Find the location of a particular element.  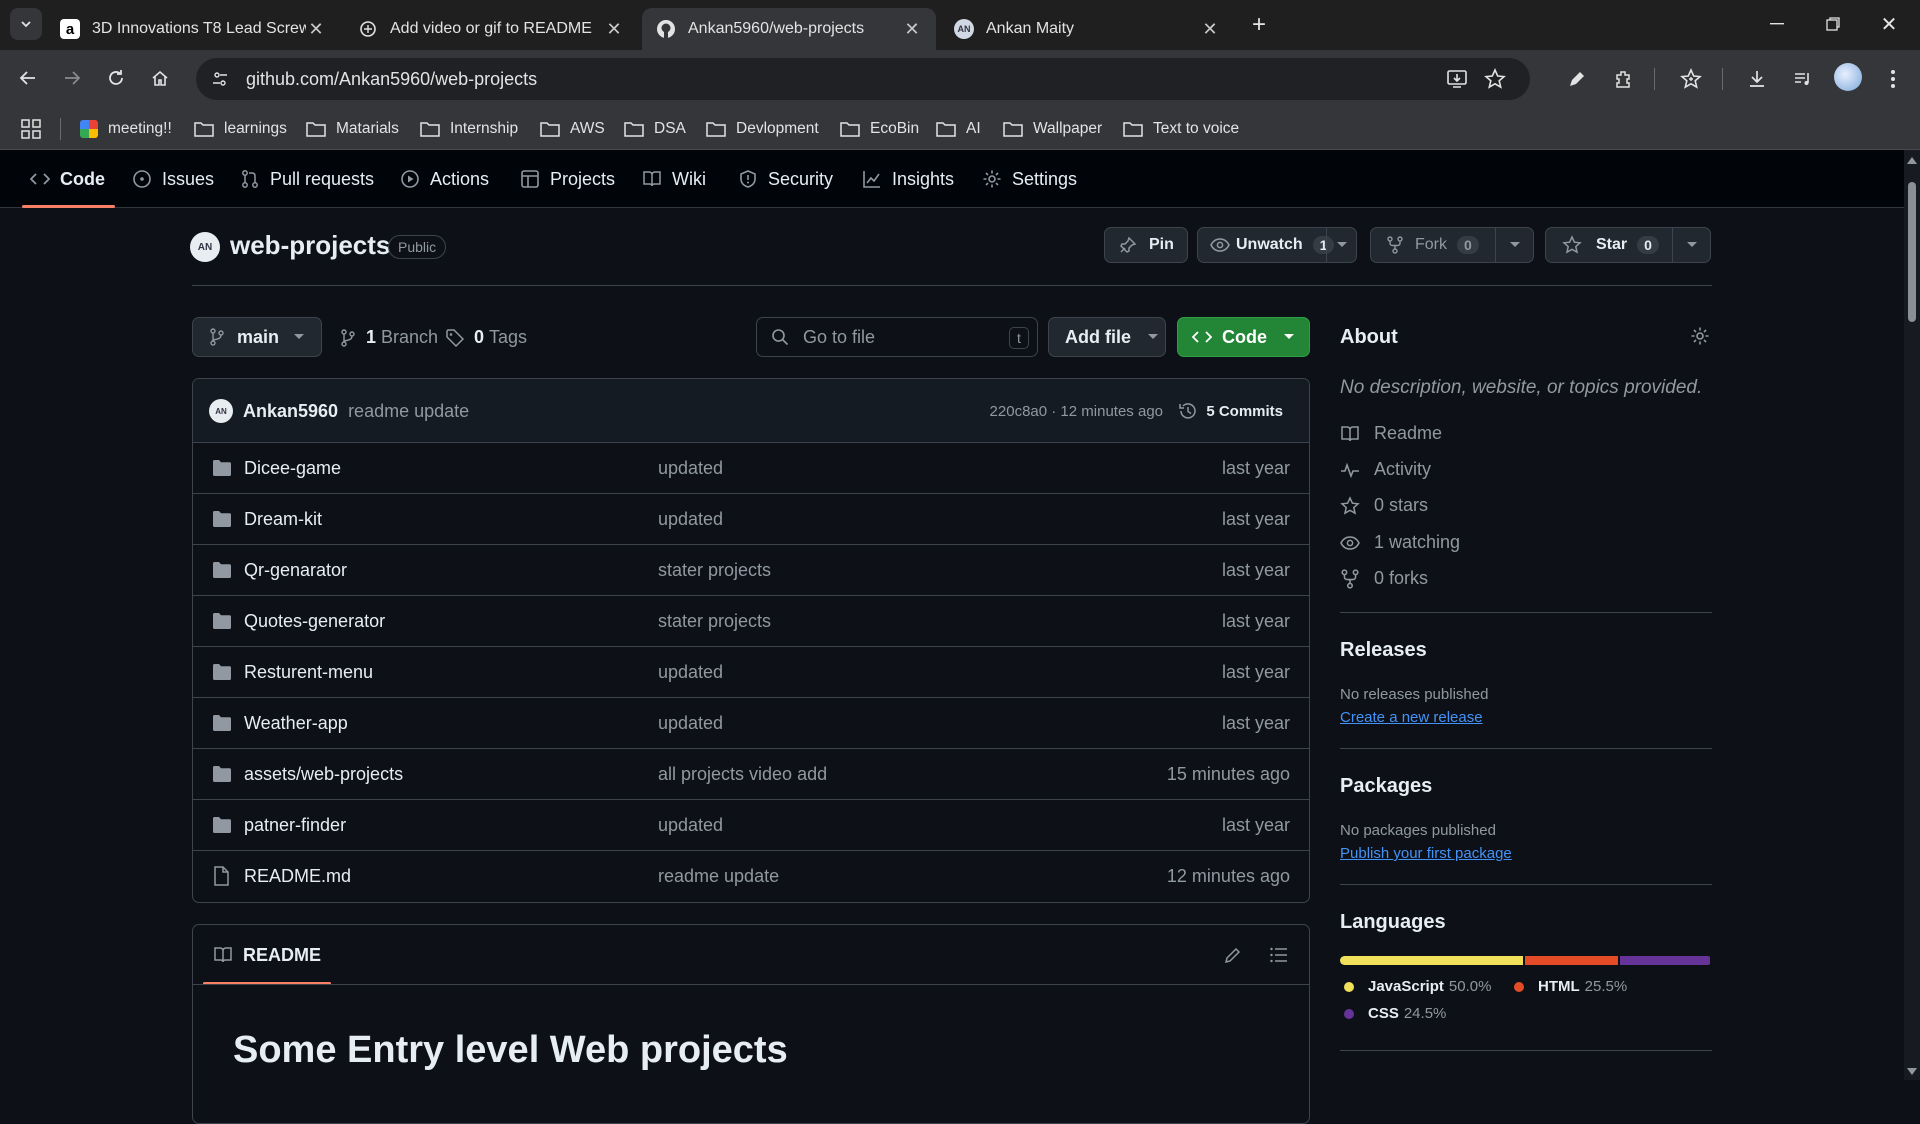

watching-link: 1 watching is located at coordinates (1400, 542).